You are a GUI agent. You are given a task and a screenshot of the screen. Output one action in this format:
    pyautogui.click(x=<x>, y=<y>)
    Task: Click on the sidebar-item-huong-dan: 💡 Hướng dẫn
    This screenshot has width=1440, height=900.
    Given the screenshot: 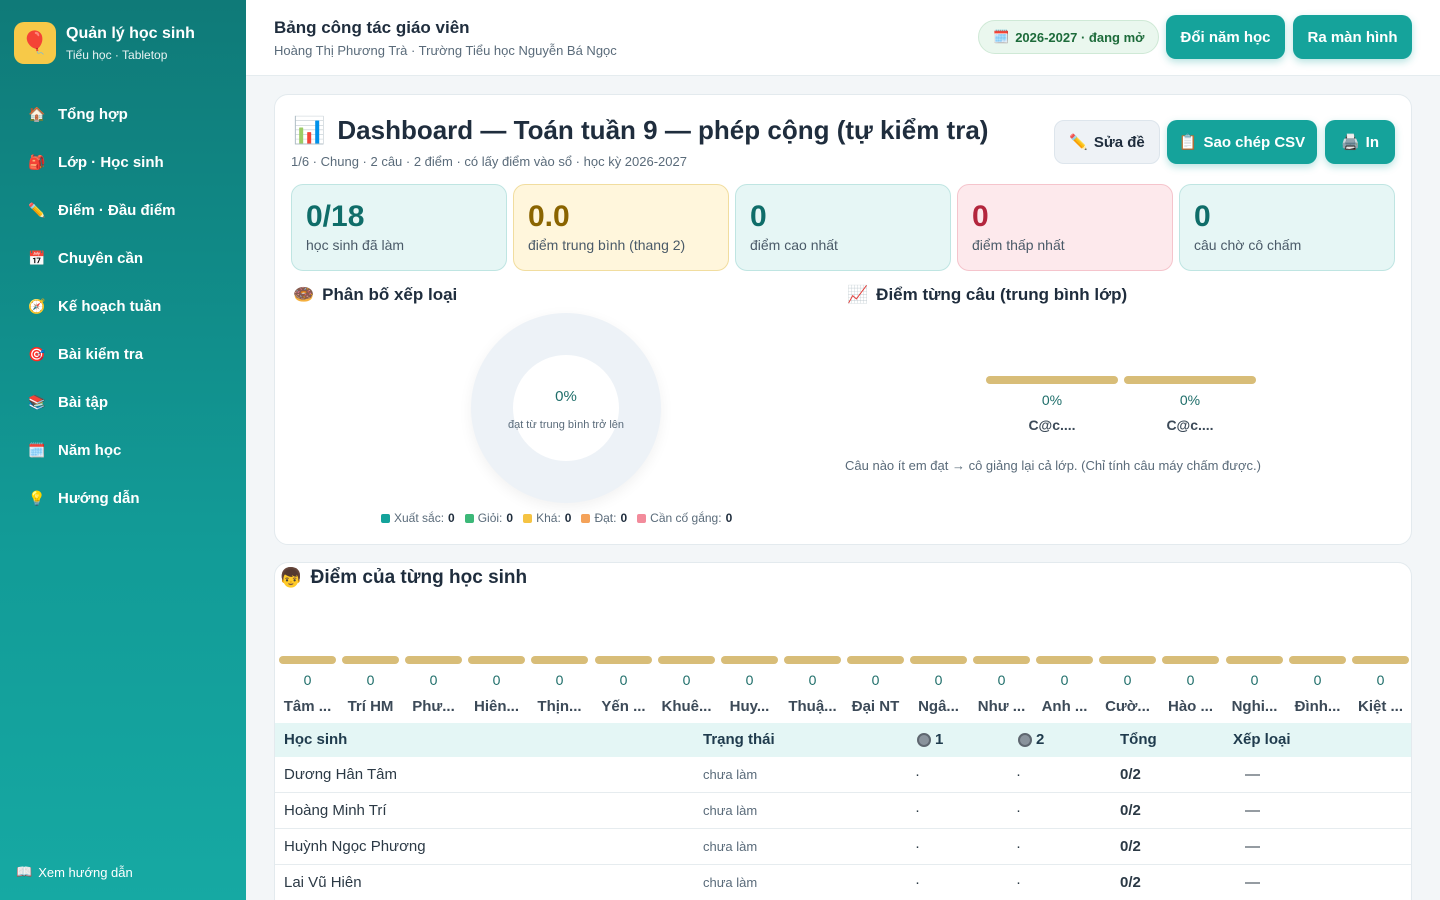 What is the action you would take?
    pyautogui.click(x=123, y=498)
    